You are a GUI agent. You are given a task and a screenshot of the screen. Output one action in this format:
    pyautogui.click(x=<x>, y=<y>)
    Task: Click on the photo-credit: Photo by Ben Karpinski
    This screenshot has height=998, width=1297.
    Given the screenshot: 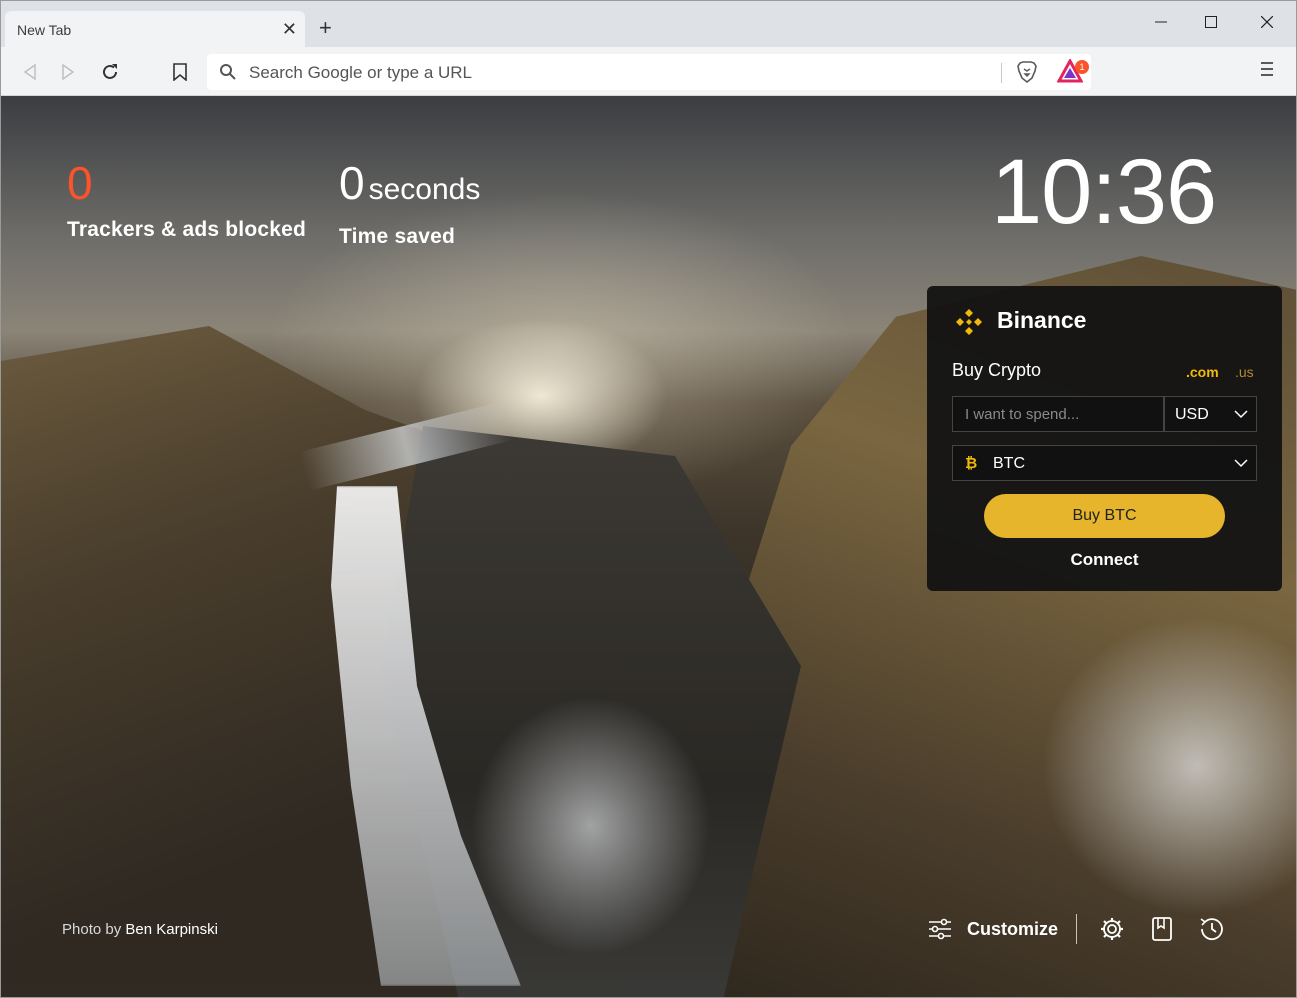 What is the action you would take?
    pyautogui.click(x=140, y=929)
    